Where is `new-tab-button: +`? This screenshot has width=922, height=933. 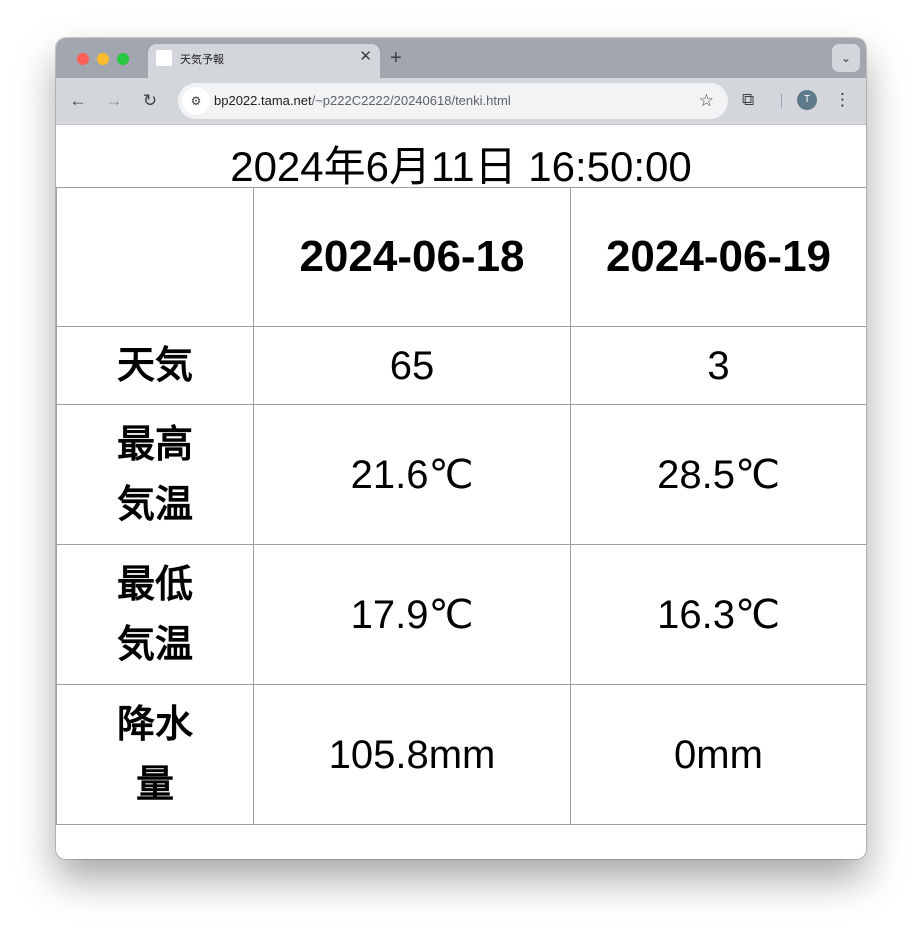 new-tab-button: + is located at coordinates (396, 58).